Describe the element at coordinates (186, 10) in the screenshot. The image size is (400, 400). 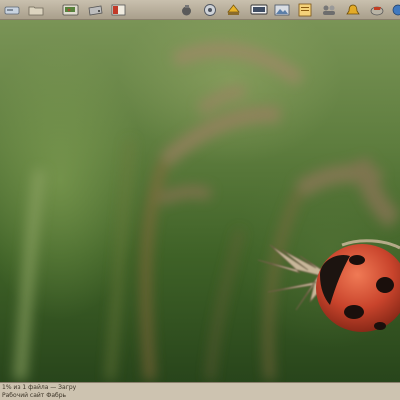
I see `audio-icon` at that location.